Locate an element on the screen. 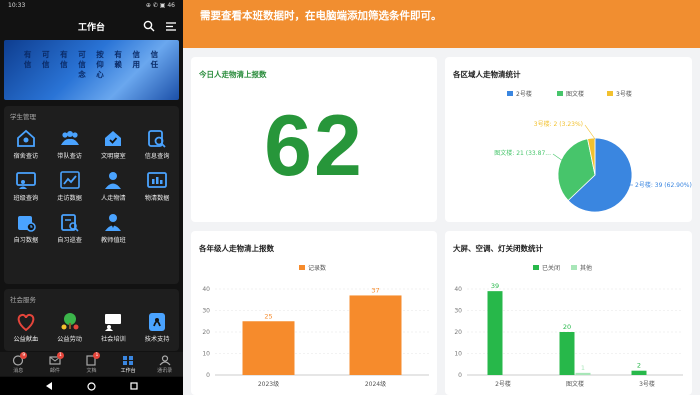 The height and width of the screenshot is (395, 700). calendar-icon is located at coordinates (26, 222).